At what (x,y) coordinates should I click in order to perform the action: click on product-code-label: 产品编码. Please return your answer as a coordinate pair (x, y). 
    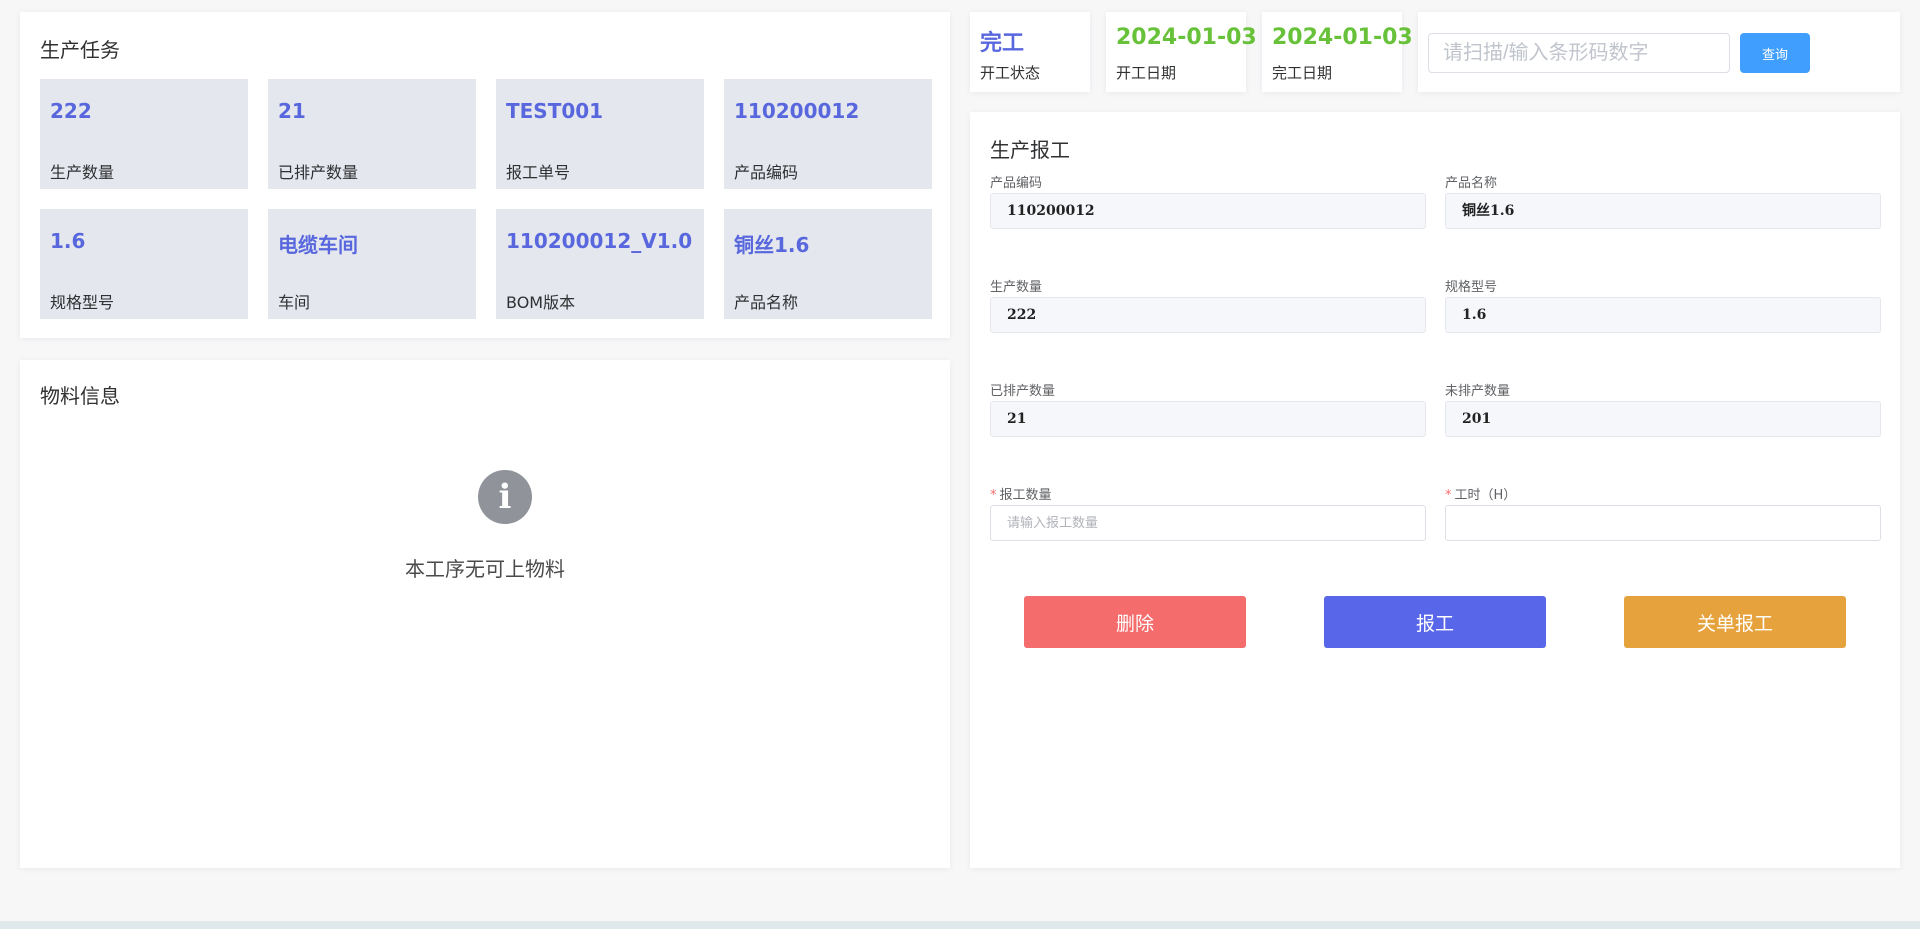
    Looking at the image, I should click on (1016, 183).